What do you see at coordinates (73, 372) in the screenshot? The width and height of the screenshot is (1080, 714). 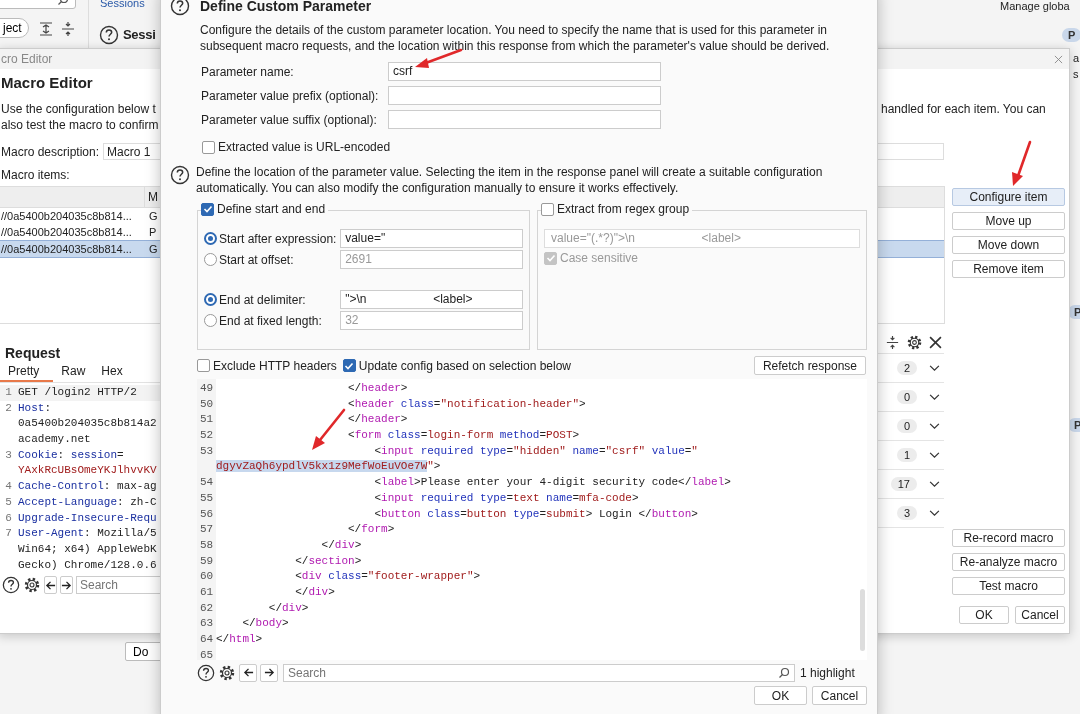 I see `tab: Raw` at bounding box center [73, 372].